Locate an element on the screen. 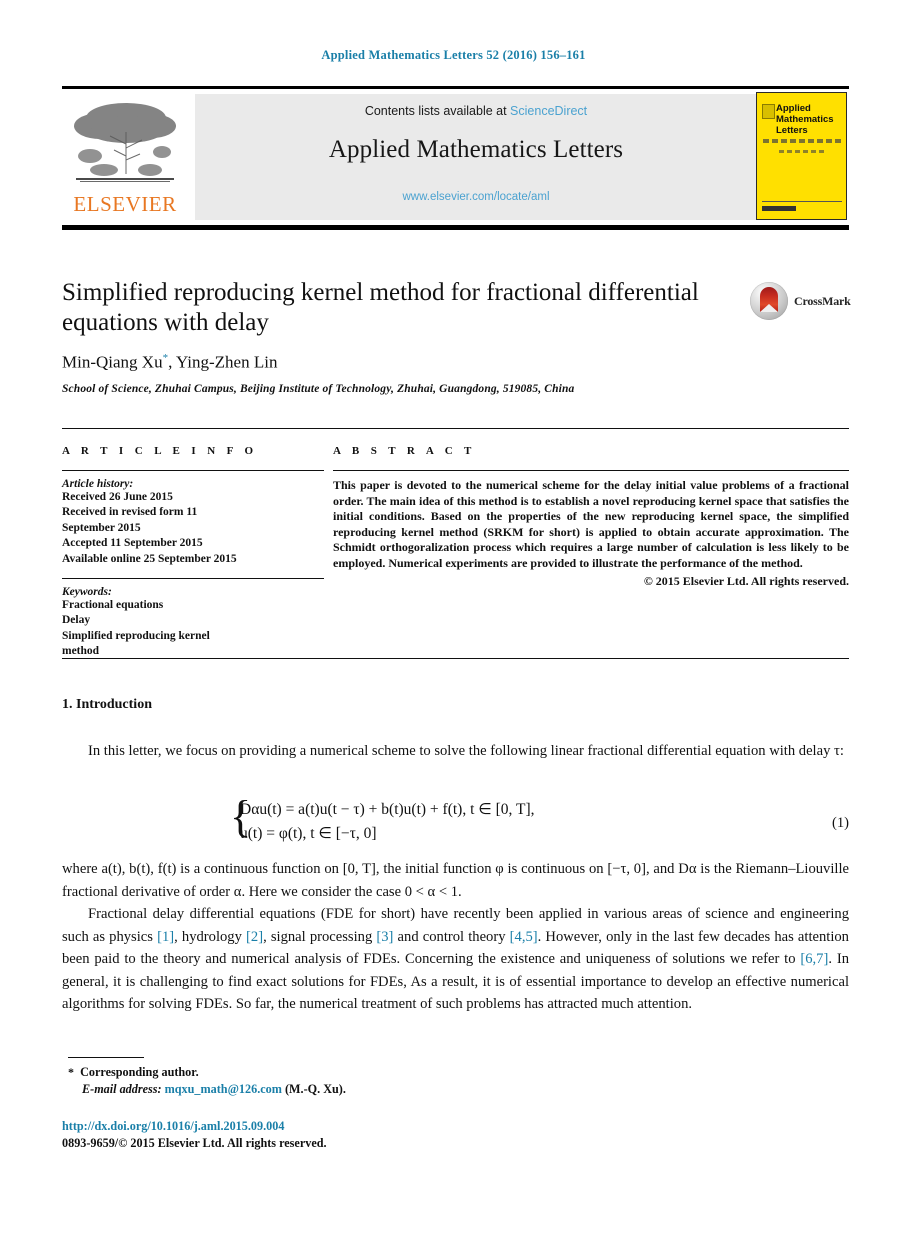 The height and width of the screenshot is (1238, 907). email-link: mqxu_math@126.com is located at coordinates (223, 1089).